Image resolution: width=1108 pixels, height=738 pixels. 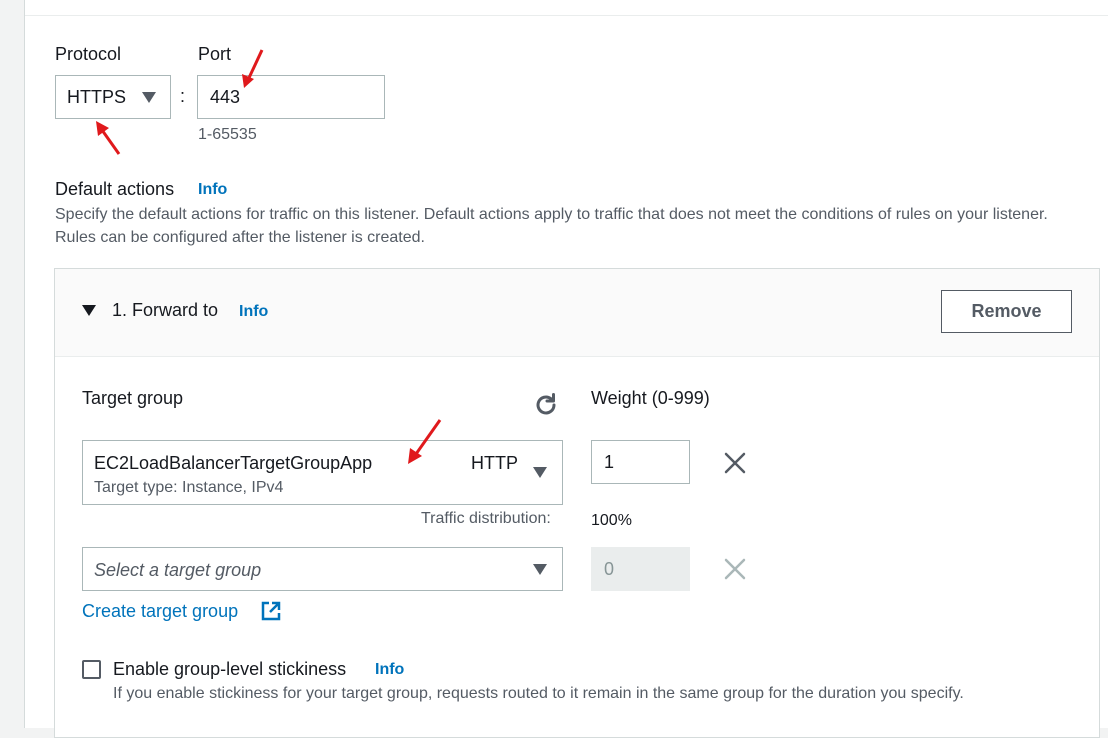 I want to click on target-group-label: Target group, so click(x=133, y=398).